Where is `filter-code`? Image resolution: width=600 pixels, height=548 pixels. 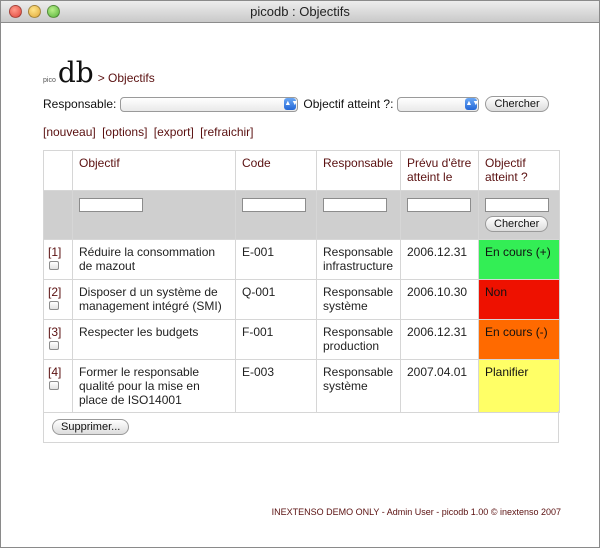 filter-code is located at coordinates (276, 215).